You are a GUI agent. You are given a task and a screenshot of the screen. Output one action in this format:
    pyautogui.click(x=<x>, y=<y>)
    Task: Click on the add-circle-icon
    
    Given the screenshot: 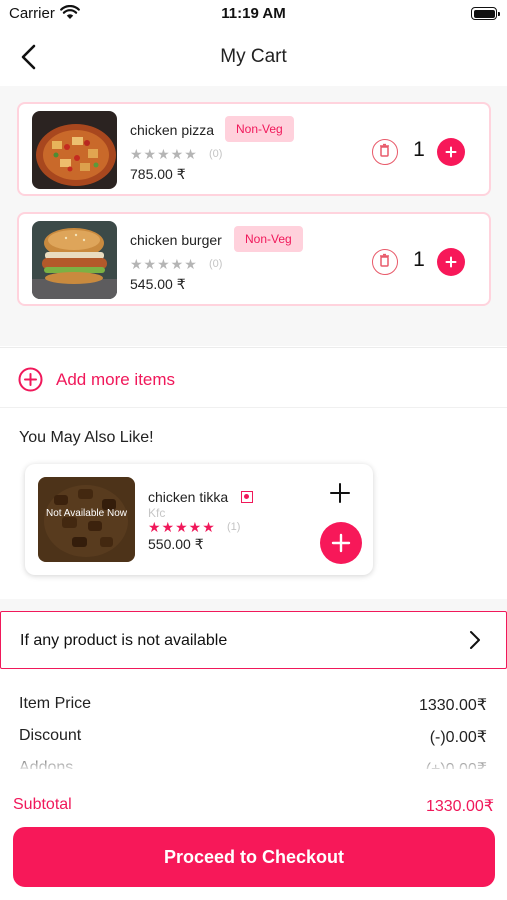 What is the action you would take?
    pyautogui.click(x=30, y=379)
    